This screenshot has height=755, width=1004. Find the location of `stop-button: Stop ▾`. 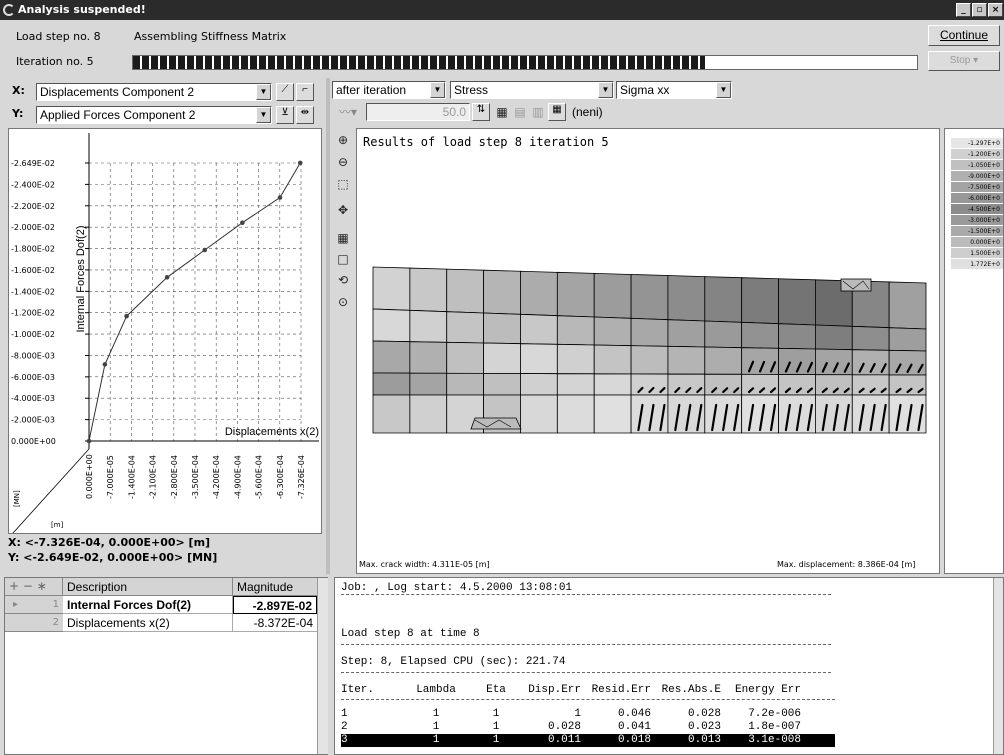

stop-button: Stop ▾ is located at coordinates (964, 61).